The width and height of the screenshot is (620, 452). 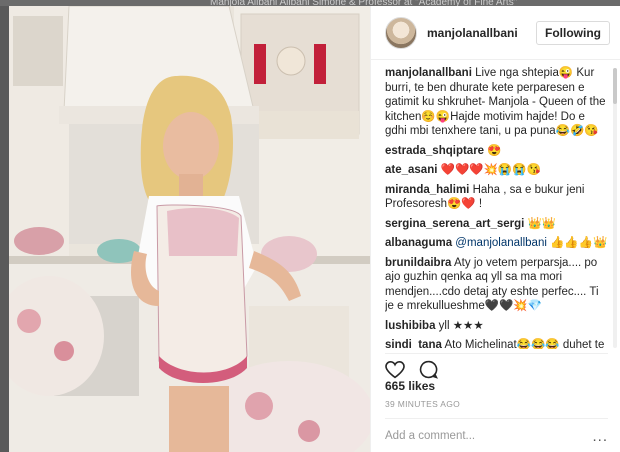 I want to click on likes-count: 665 likes, so click(x=410, y=386).